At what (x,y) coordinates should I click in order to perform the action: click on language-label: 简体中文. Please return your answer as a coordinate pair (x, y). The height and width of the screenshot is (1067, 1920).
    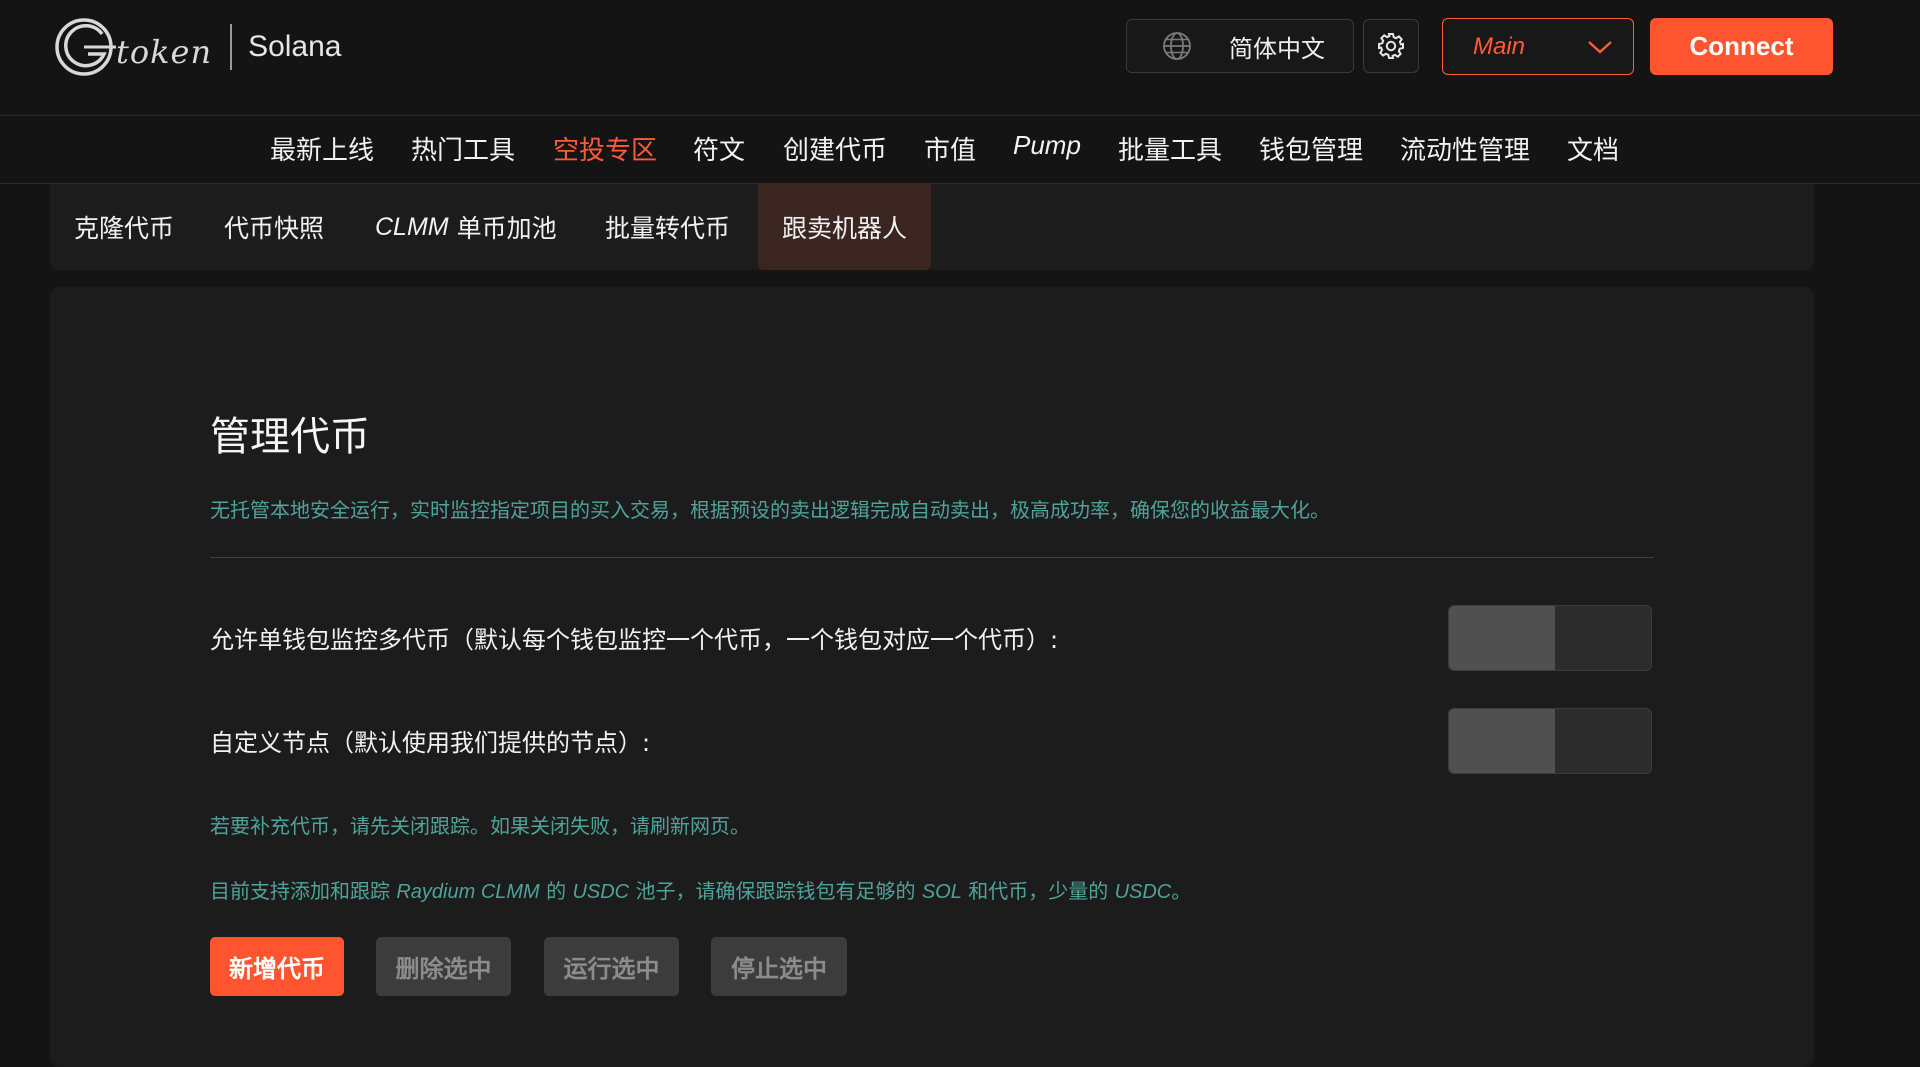
    Looking at the image, I should click on (1277, 48).